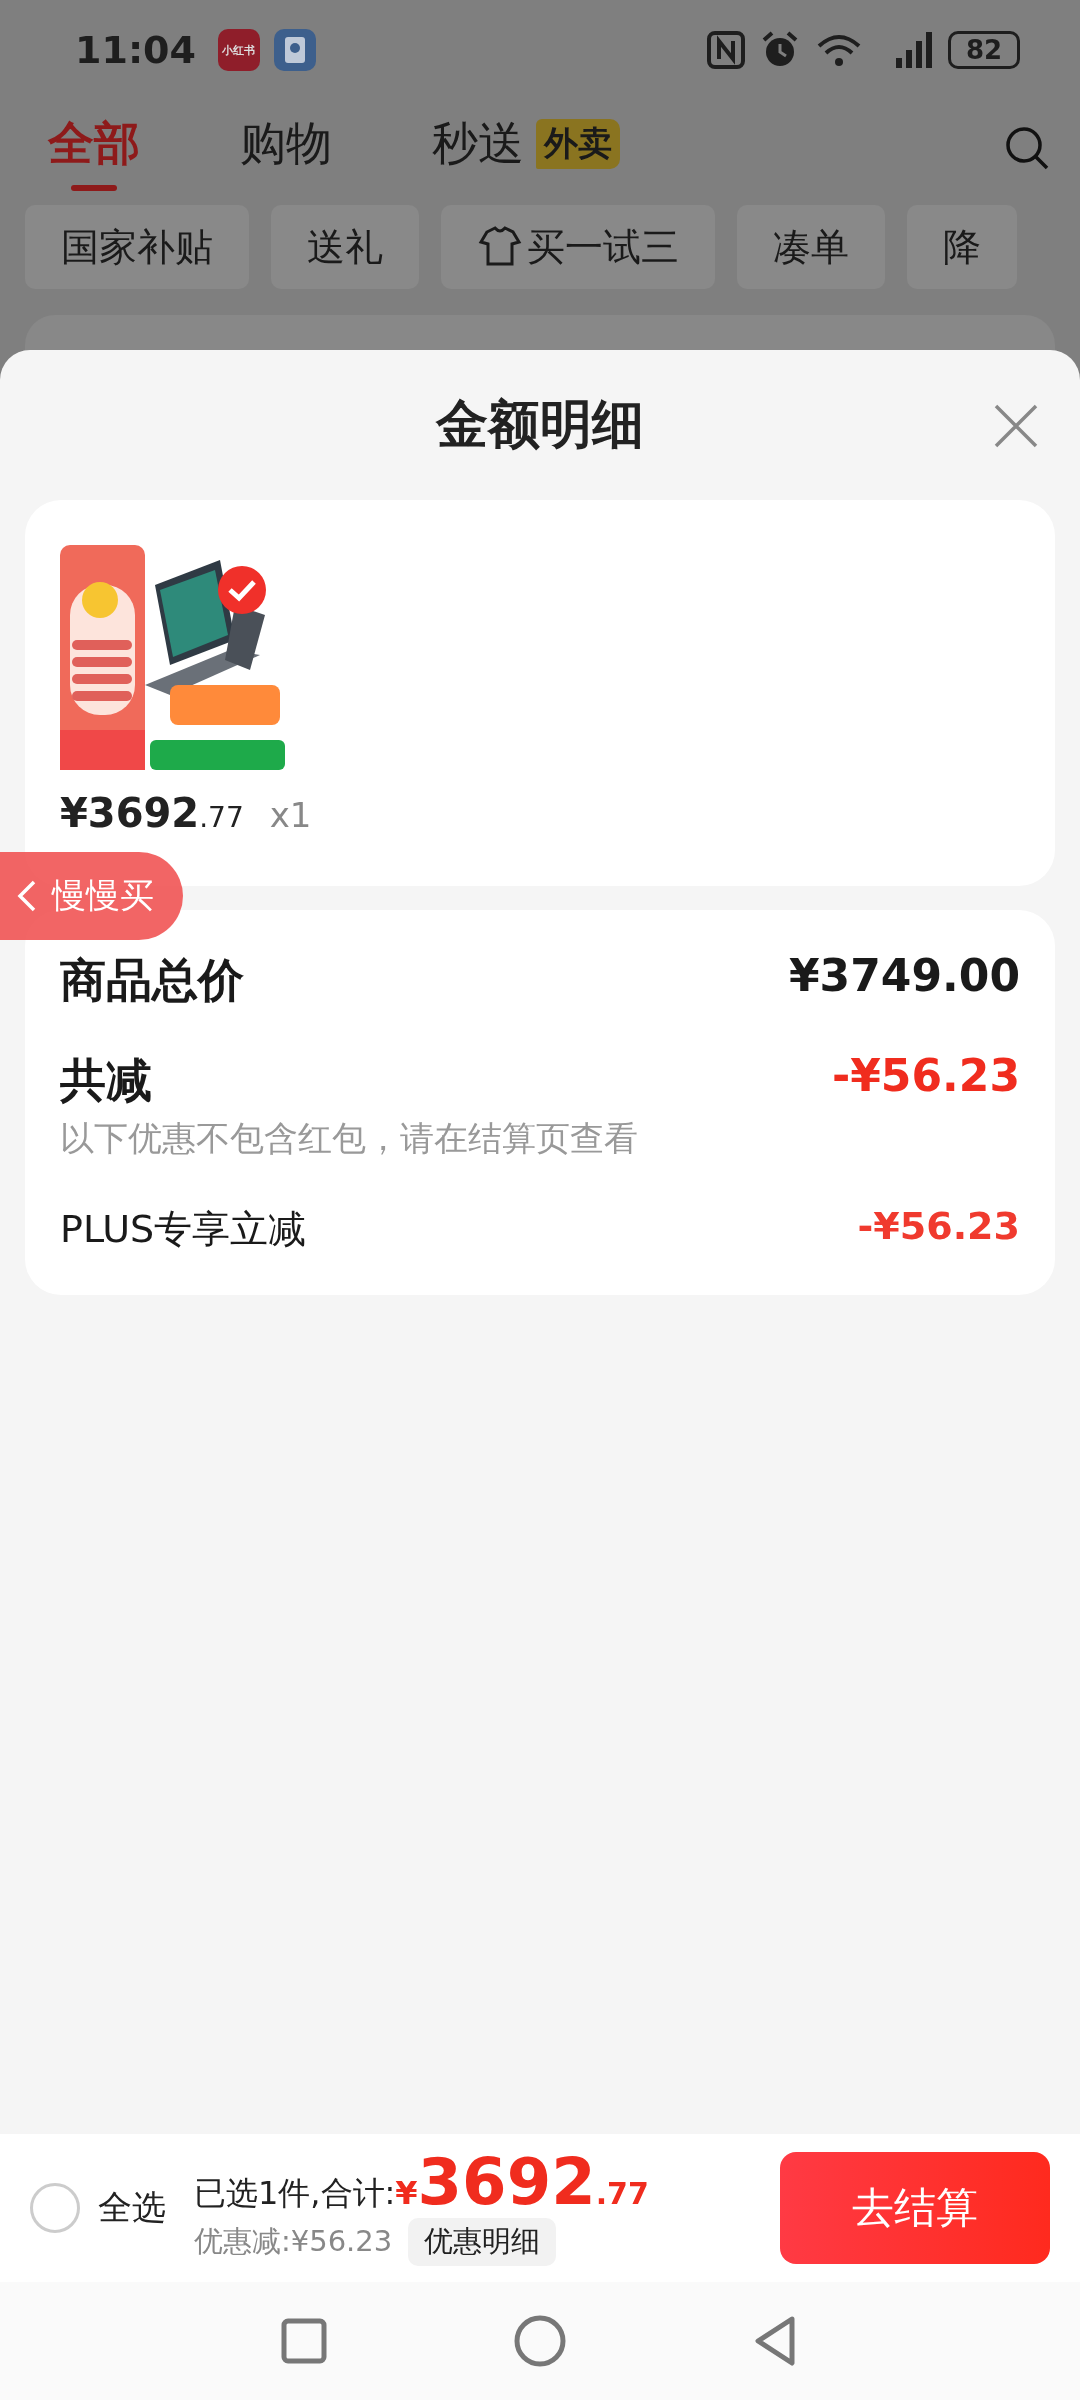 Image resolution: width=1080 pixels, height=2400 pixels. I want to click on category-tab: 秒送 外卖, so click(526, 147).